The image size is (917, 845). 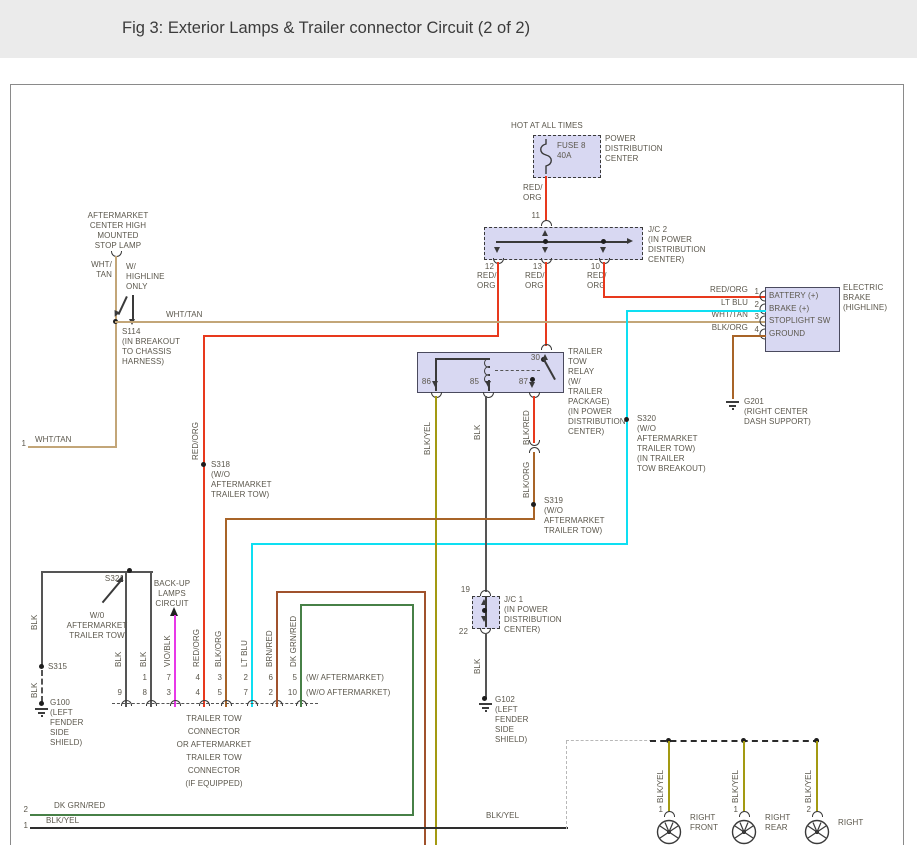 I want to click on wire-blk-yel, so click(x=669, y=776).